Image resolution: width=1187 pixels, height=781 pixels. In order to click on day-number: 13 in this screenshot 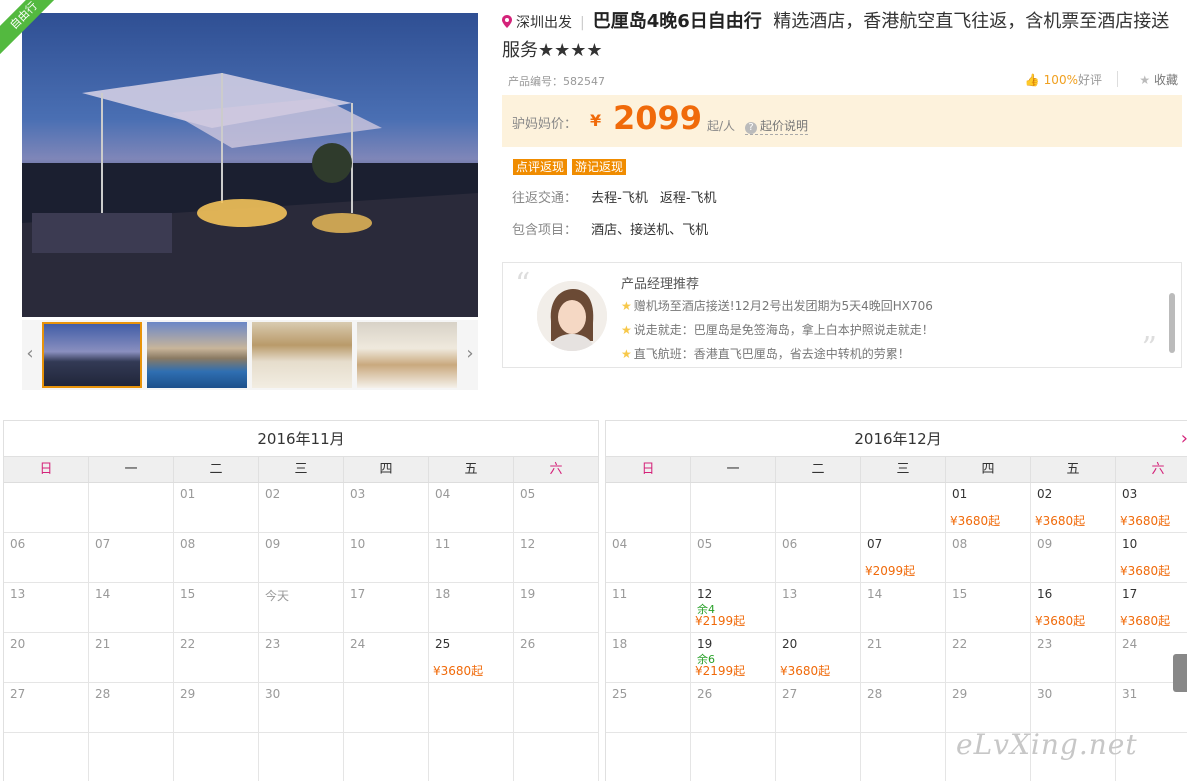, I will do `click(18, 594)`.